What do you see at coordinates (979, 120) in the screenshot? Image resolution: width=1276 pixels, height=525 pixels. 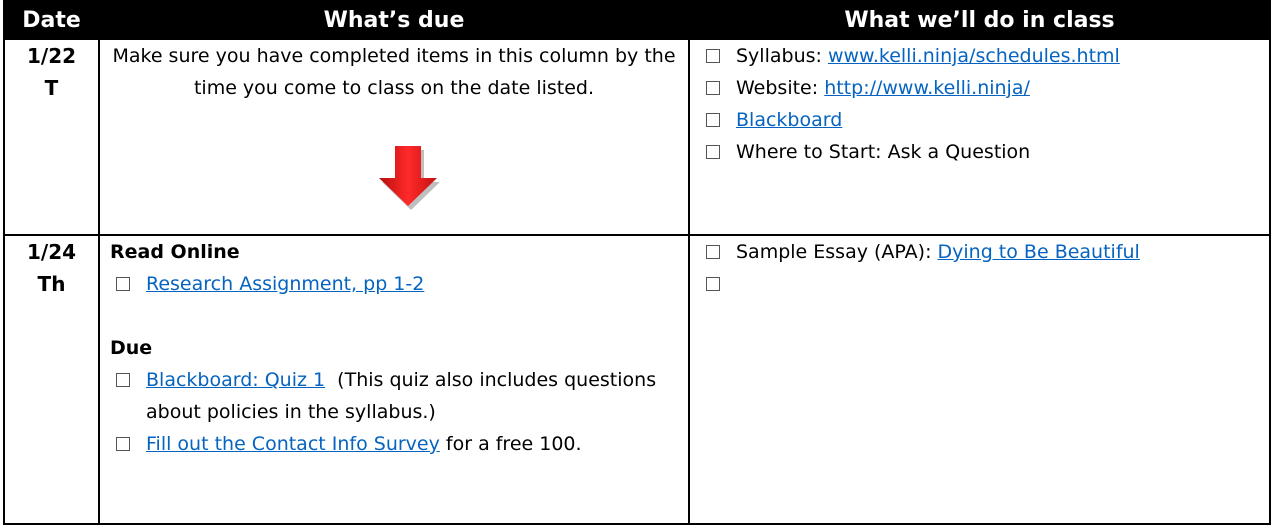 I see `list-item: Blackboard` at bounding box center [979, 120].